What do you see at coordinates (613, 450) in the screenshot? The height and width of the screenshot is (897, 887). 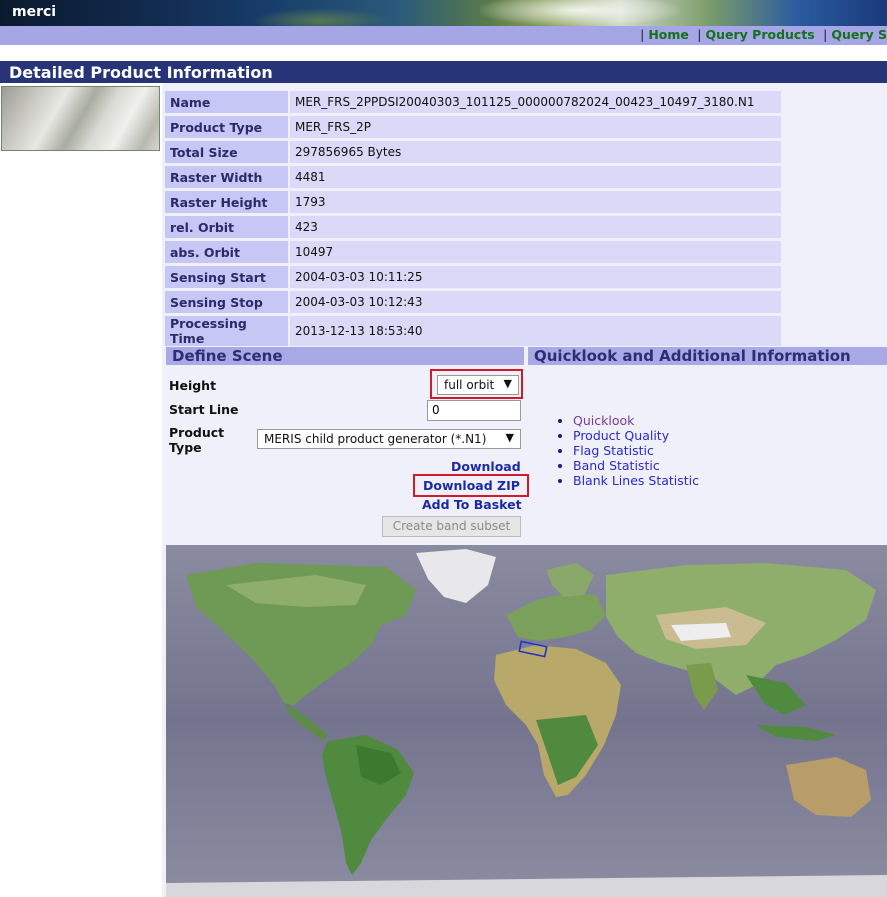 I see `flag-statistic-link: Flag Statistic` at bounding box center [613, 450].